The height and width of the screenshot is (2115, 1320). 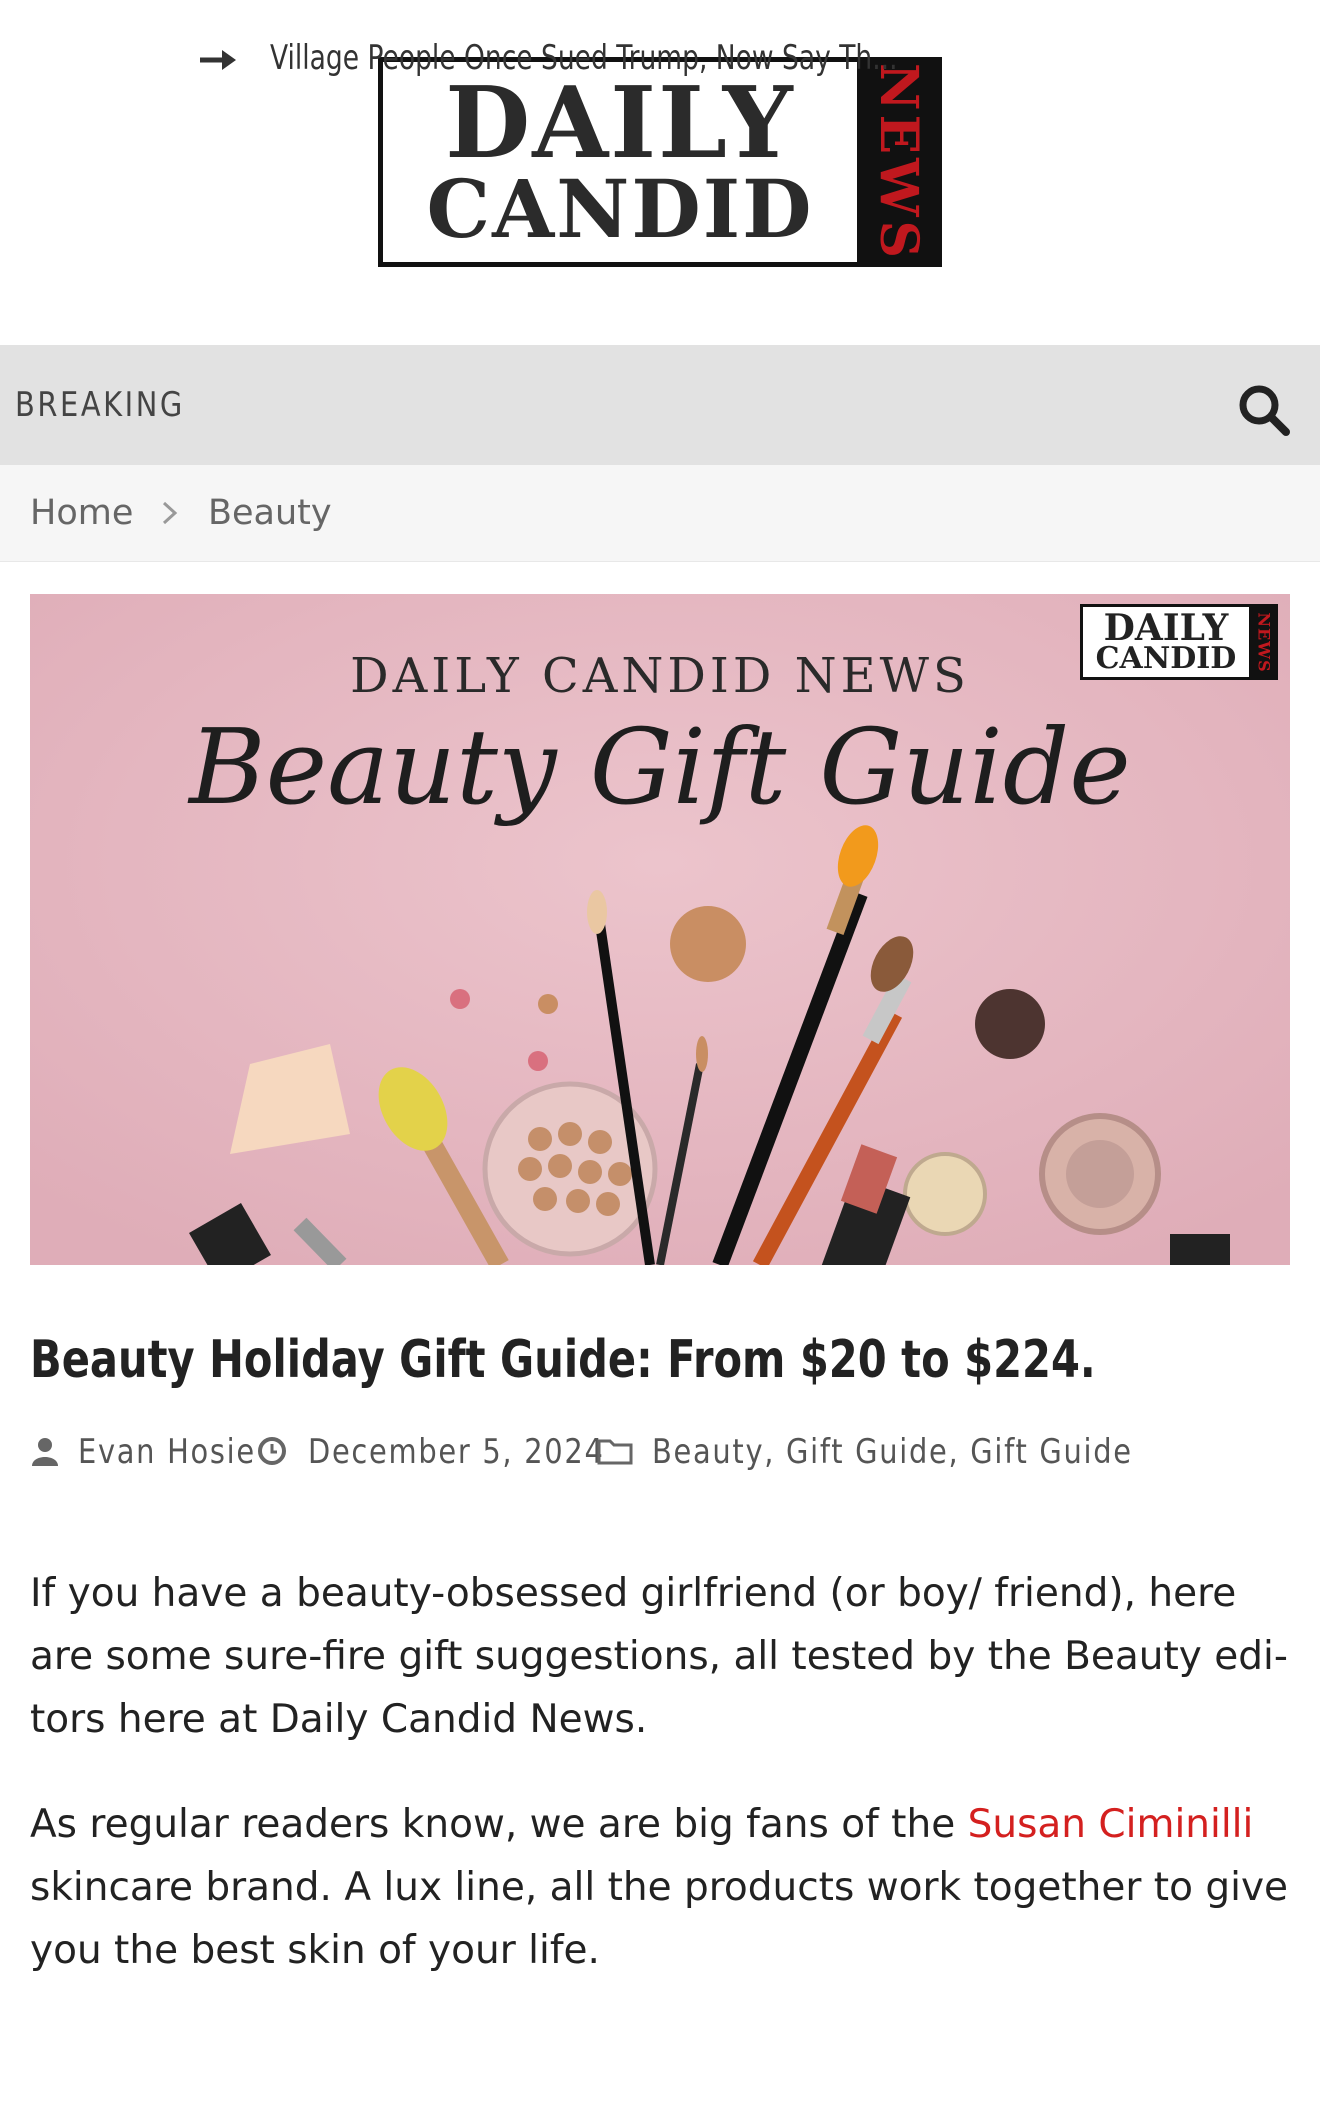 What do you see at coordinates (218, 60) in the screenshot?
I see `arrow-right-icon` at bounding box center [218, 60].